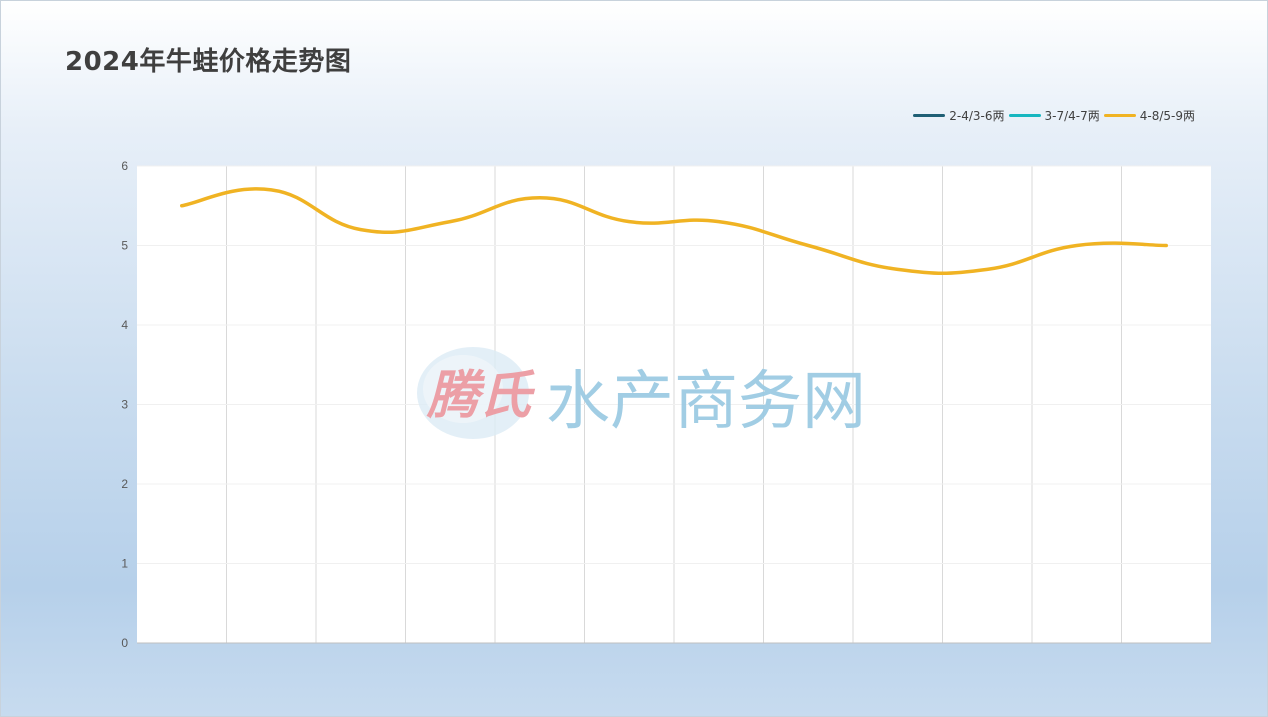 Image resolution: width=1268 pixels, height=717 pixels. I want to click on y-tick-label: 6, so click(124, 166).